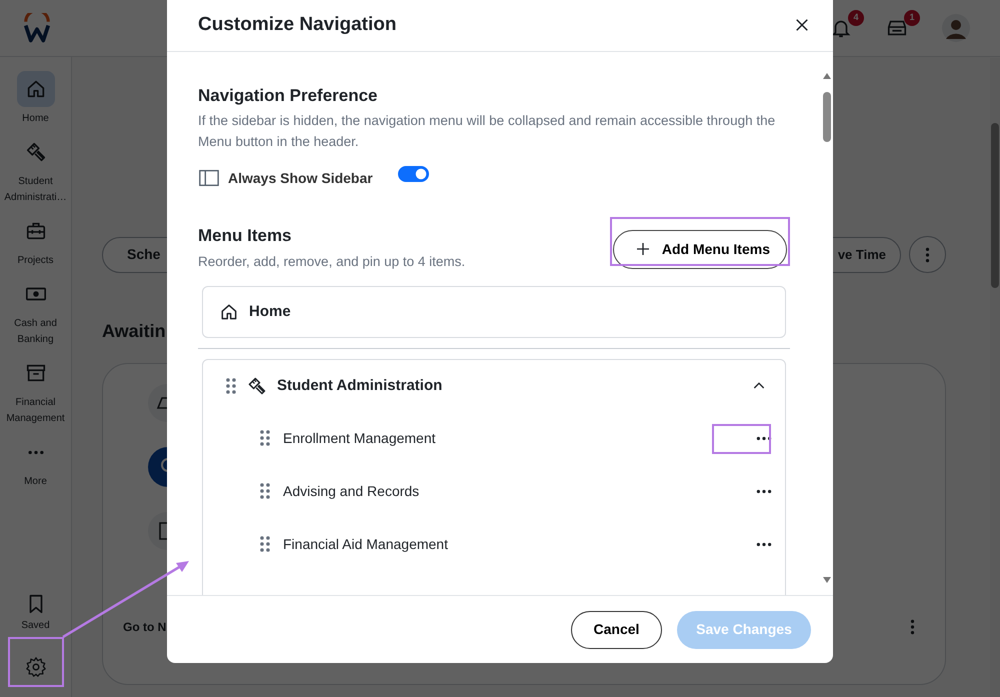  What do you see at coordinates (827, 76) in the screenshot?
I see `scroll-up-icon` at bounding box center [827, 76].